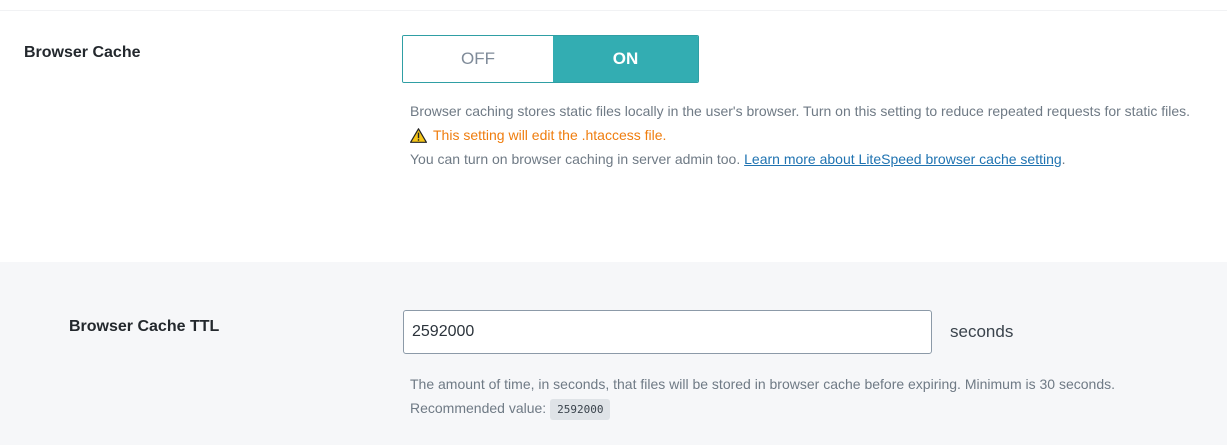  Describe the element at coordinates (418, 135) in the screenshot. I see `warning-triangle-icon` at that location.